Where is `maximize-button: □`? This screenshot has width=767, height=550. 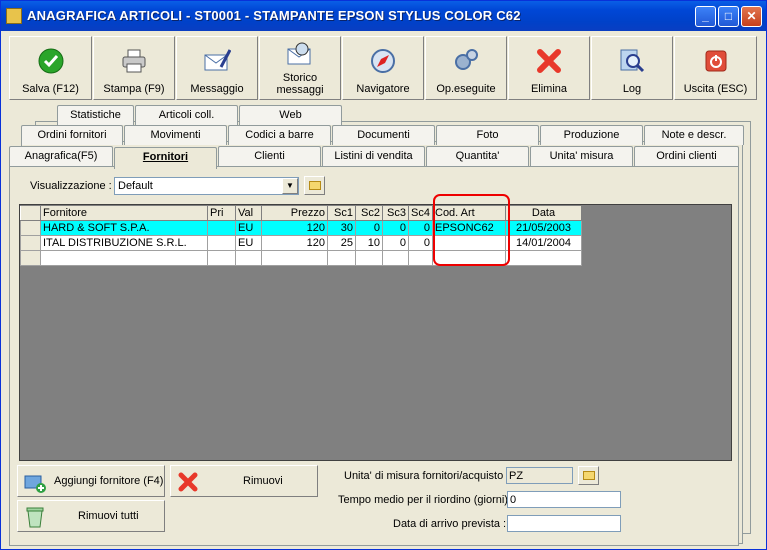
maximize-button: □ is located at coordinates (728, 16).